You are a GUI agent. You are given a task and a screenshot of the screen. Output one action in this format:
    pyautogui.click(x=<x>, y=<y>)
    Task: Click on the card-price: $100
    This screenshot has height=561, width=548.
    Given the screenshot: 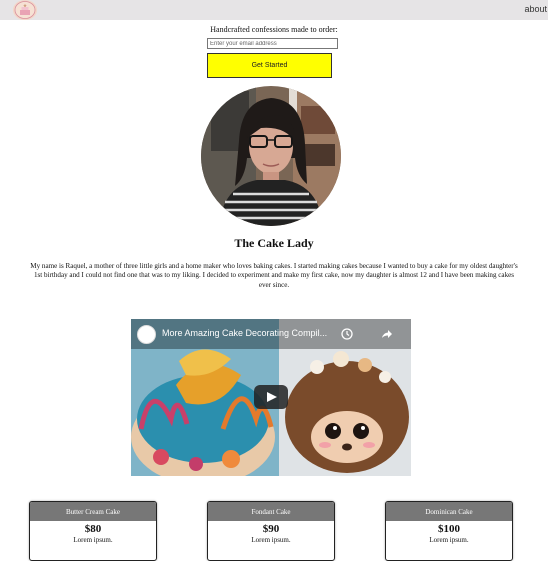 What is the action you would take?
    pyautogui.click(x=449, y=529)
    